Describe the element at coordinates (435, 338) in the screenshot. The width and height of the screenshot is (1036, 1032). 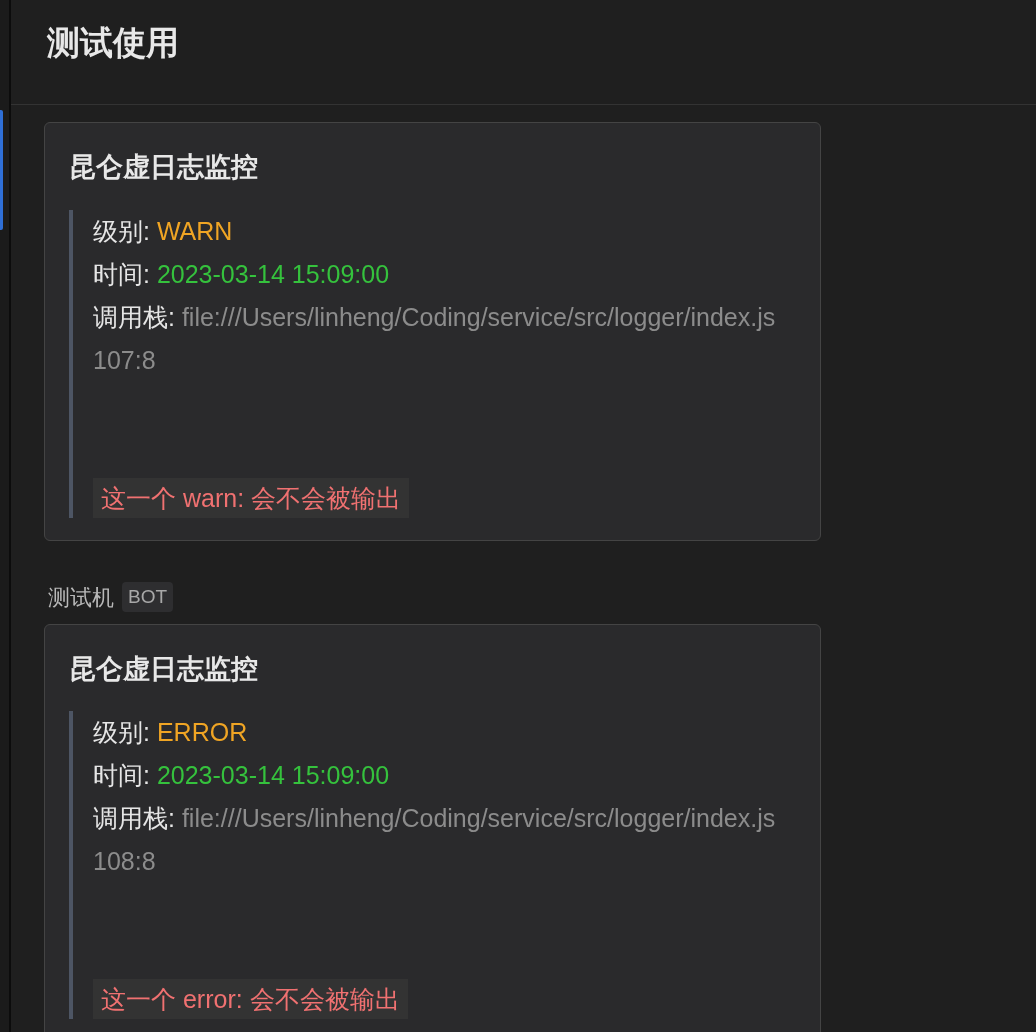
I see `field-line: 调用栈: file:///Users/linheng/Coding/service/src/logger/index.js 107:8` at that location.